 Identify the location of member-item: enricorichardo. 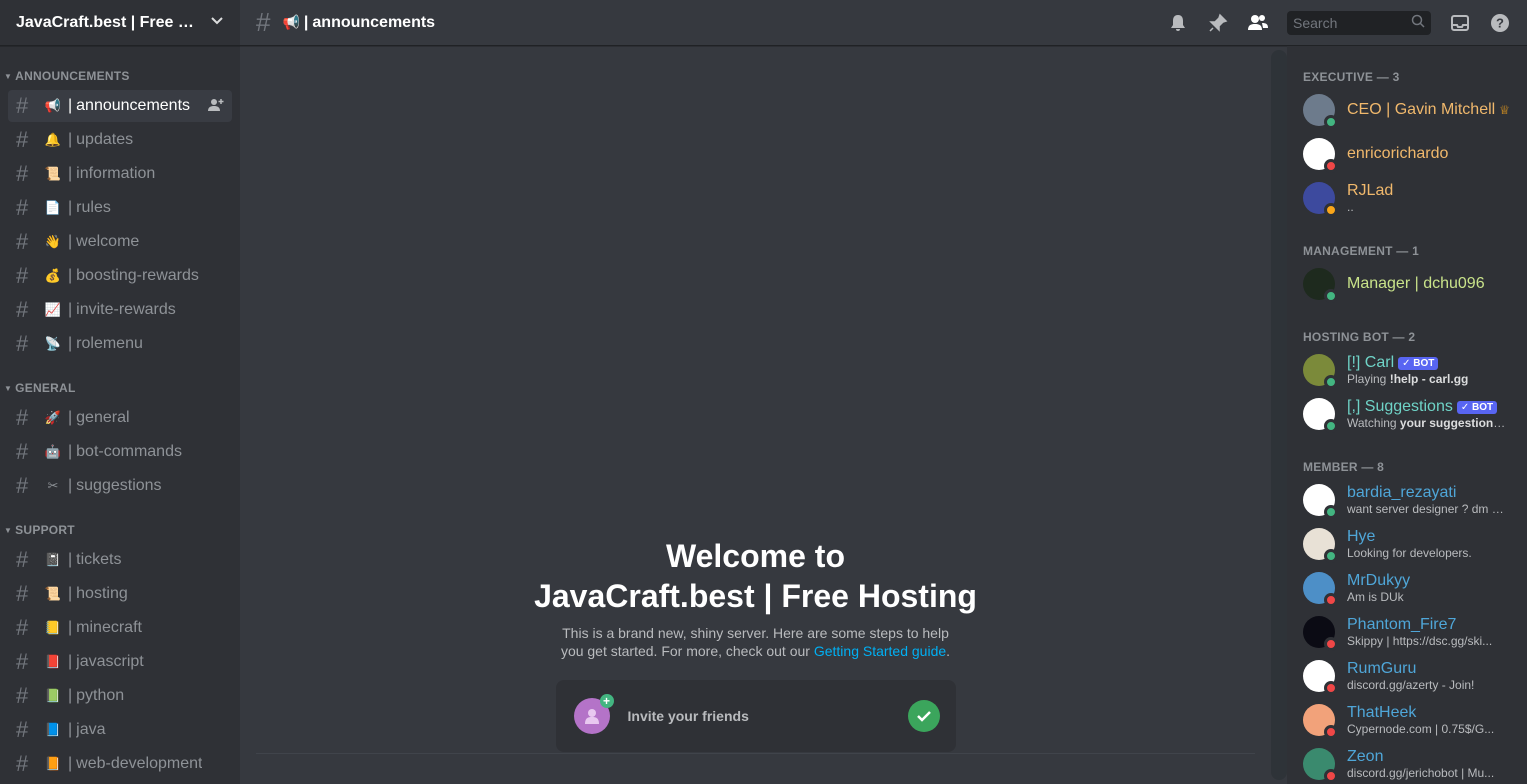
(1407, 154).